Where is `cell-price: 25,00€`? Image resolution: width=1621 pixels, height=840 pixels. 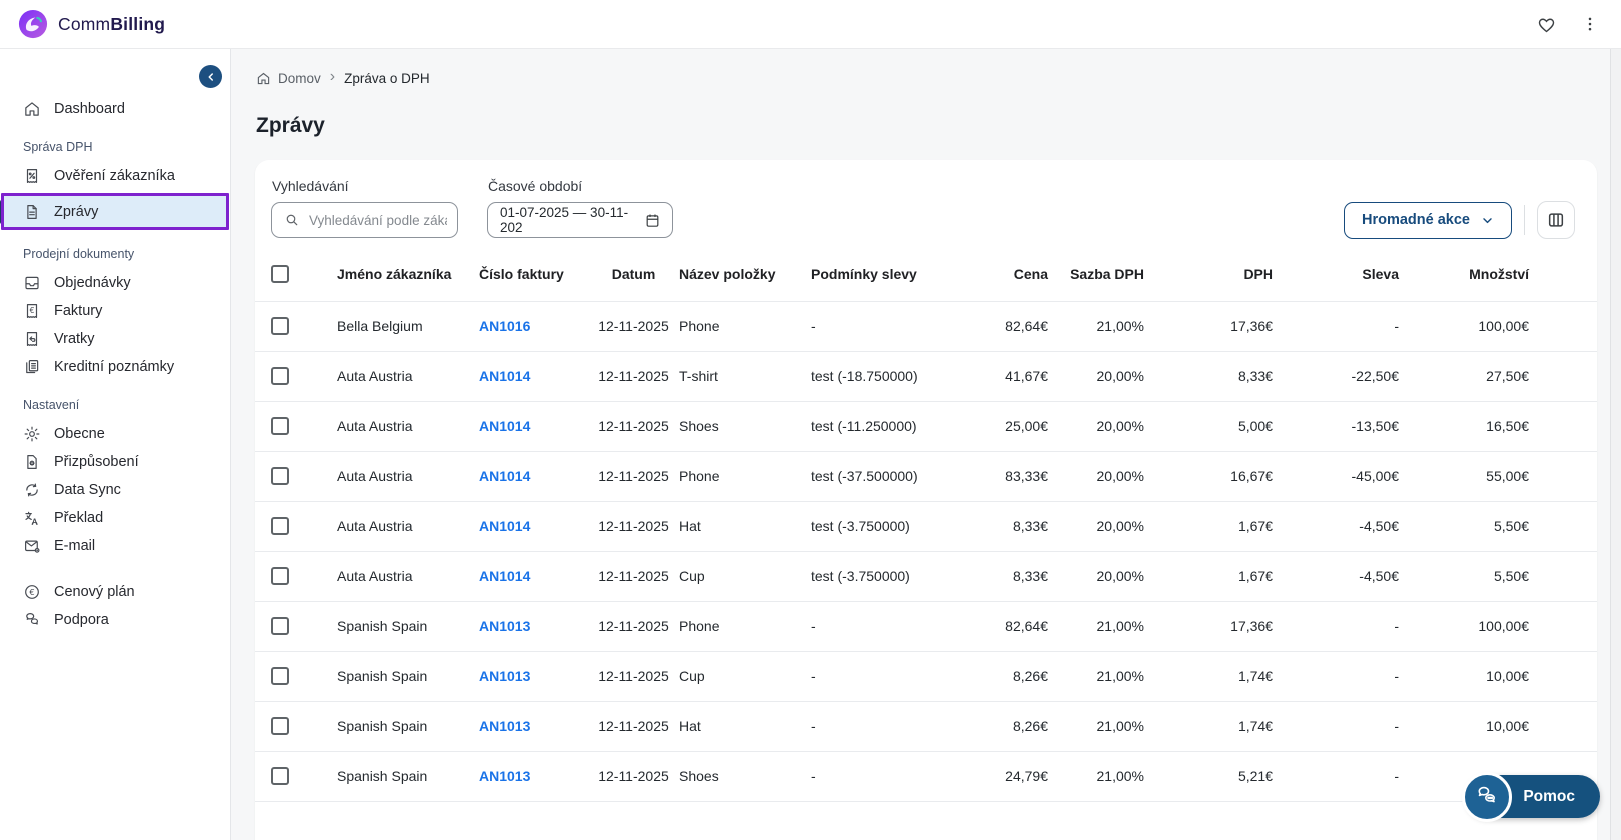
cell-price: 25,00€ is located at coordinates (1013, 426).